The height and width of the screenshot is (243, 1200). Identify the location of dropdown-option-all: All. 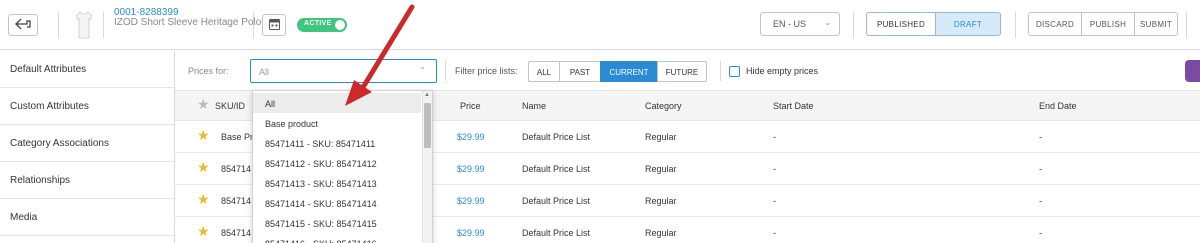
(337, 103).